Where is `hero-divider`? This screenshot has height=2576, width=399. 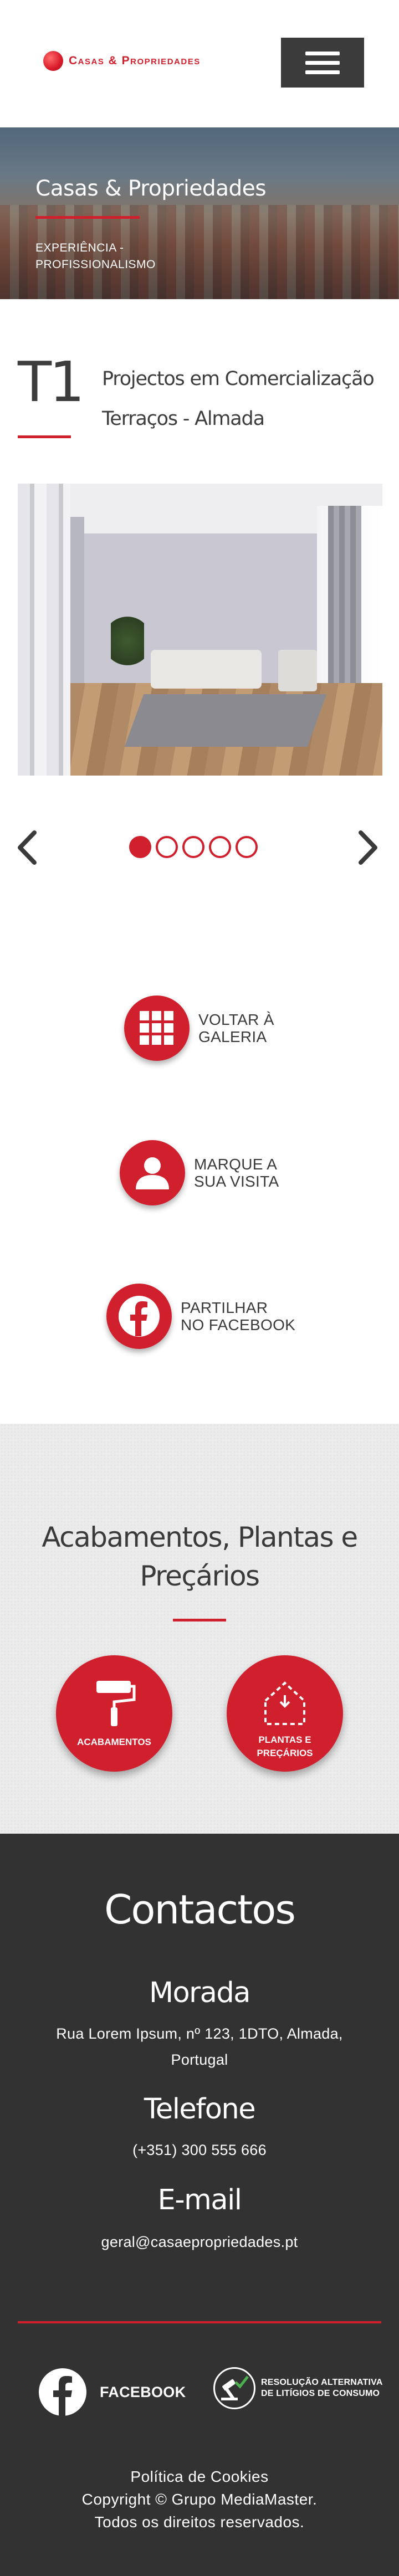 hero-divider is located at coordinates (87, 217).